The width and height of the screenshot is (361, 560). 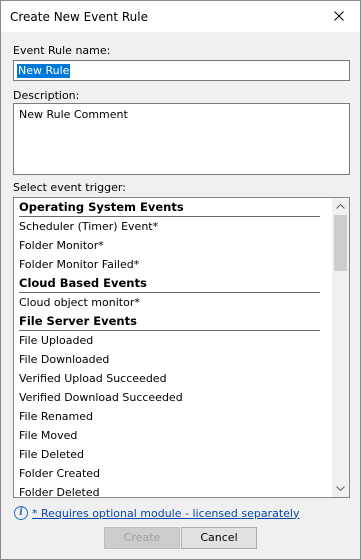 What do you see at coordinates (173, 264) in the screenshot?
I see `trigger-list-item: Folder Monitor Failed*` at bounding box center [173, 264].